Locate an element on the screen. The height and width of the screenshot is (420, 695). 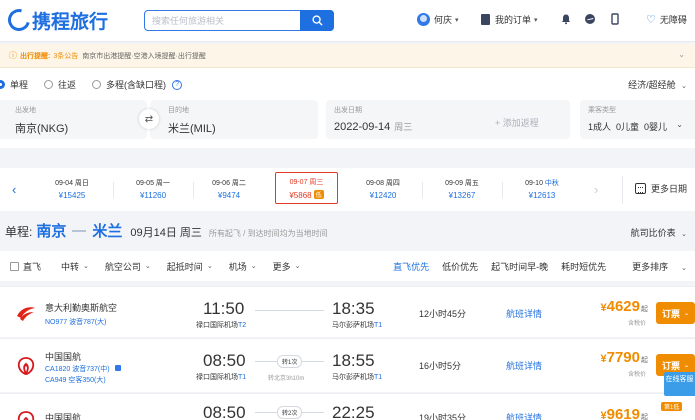
trip-type-round-trip: 往返 is located at coordinates (67, 84).